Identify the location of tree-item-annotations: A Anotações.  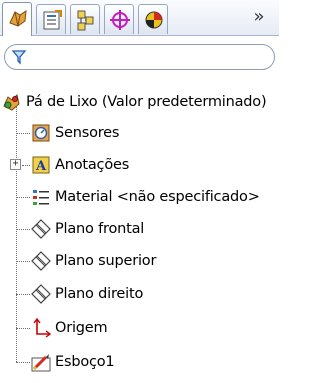
(155, 165).